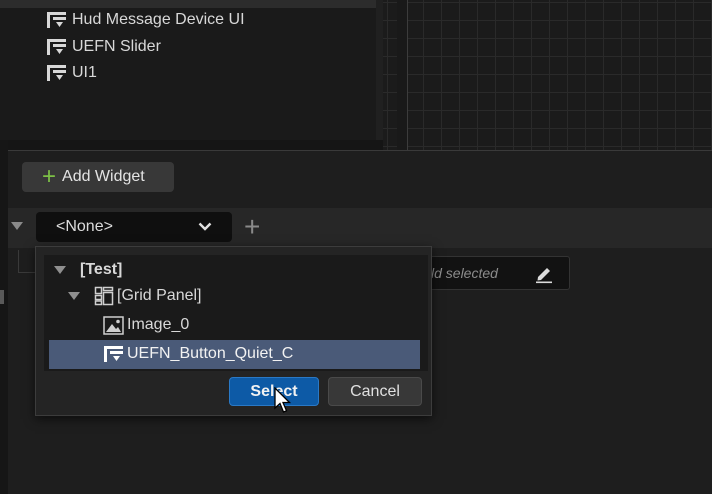 The height and width of the screenshot is (494, 712). Describe the element at coordinates (84, 226) in the screenshot. I see `combo-value: <None>` at that location.